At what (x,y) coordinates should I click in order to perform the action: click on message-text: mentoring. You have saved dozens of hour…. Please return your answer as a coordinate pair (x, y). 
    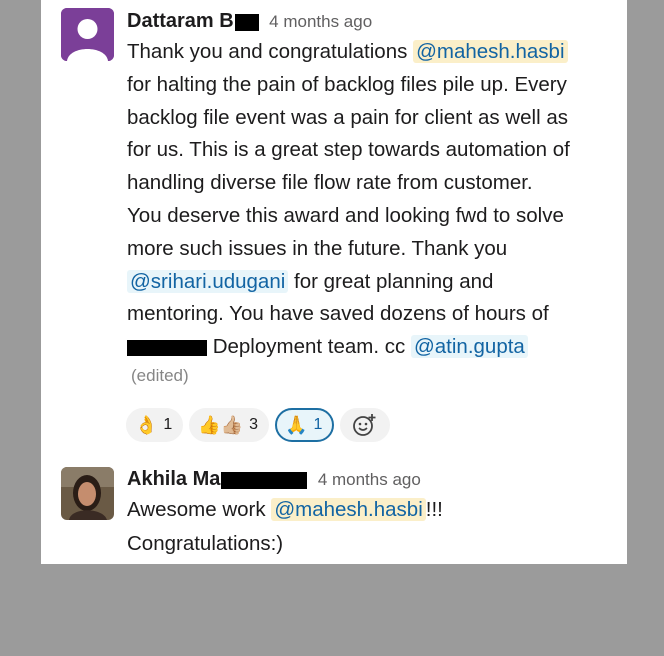
    Looking at the image, I should click on (338, 314).